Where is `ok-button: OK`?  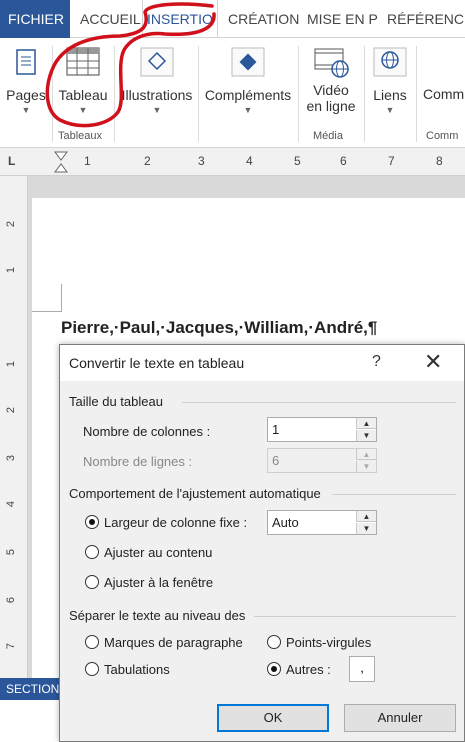
ok-button: OK is located at coordinates (273, 718).